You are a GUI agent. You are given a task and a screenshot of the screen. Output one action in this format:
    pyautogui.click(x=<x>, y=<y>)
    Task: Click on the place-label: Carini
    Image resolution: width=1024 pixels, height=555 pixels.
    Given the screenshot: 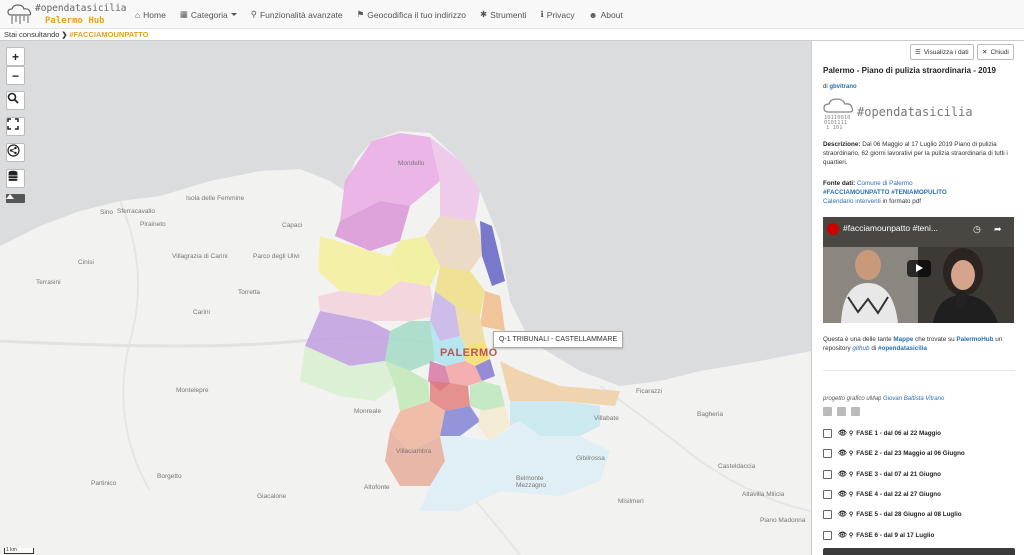 What is the action you would take?
    pyautogui.click(x=201, y=312)
    